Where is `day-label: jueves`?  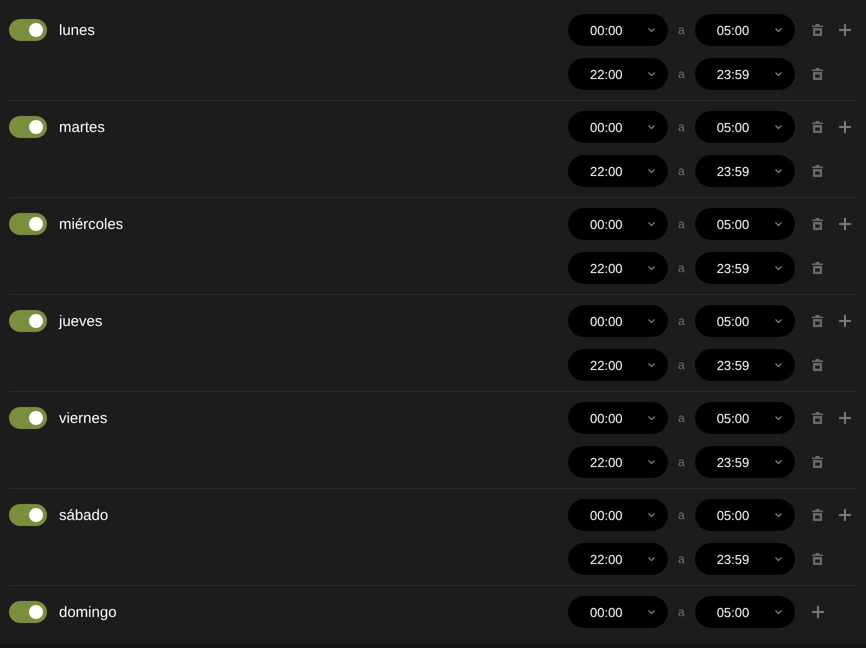 day-label: jueves is located at coordinates (80, 321).